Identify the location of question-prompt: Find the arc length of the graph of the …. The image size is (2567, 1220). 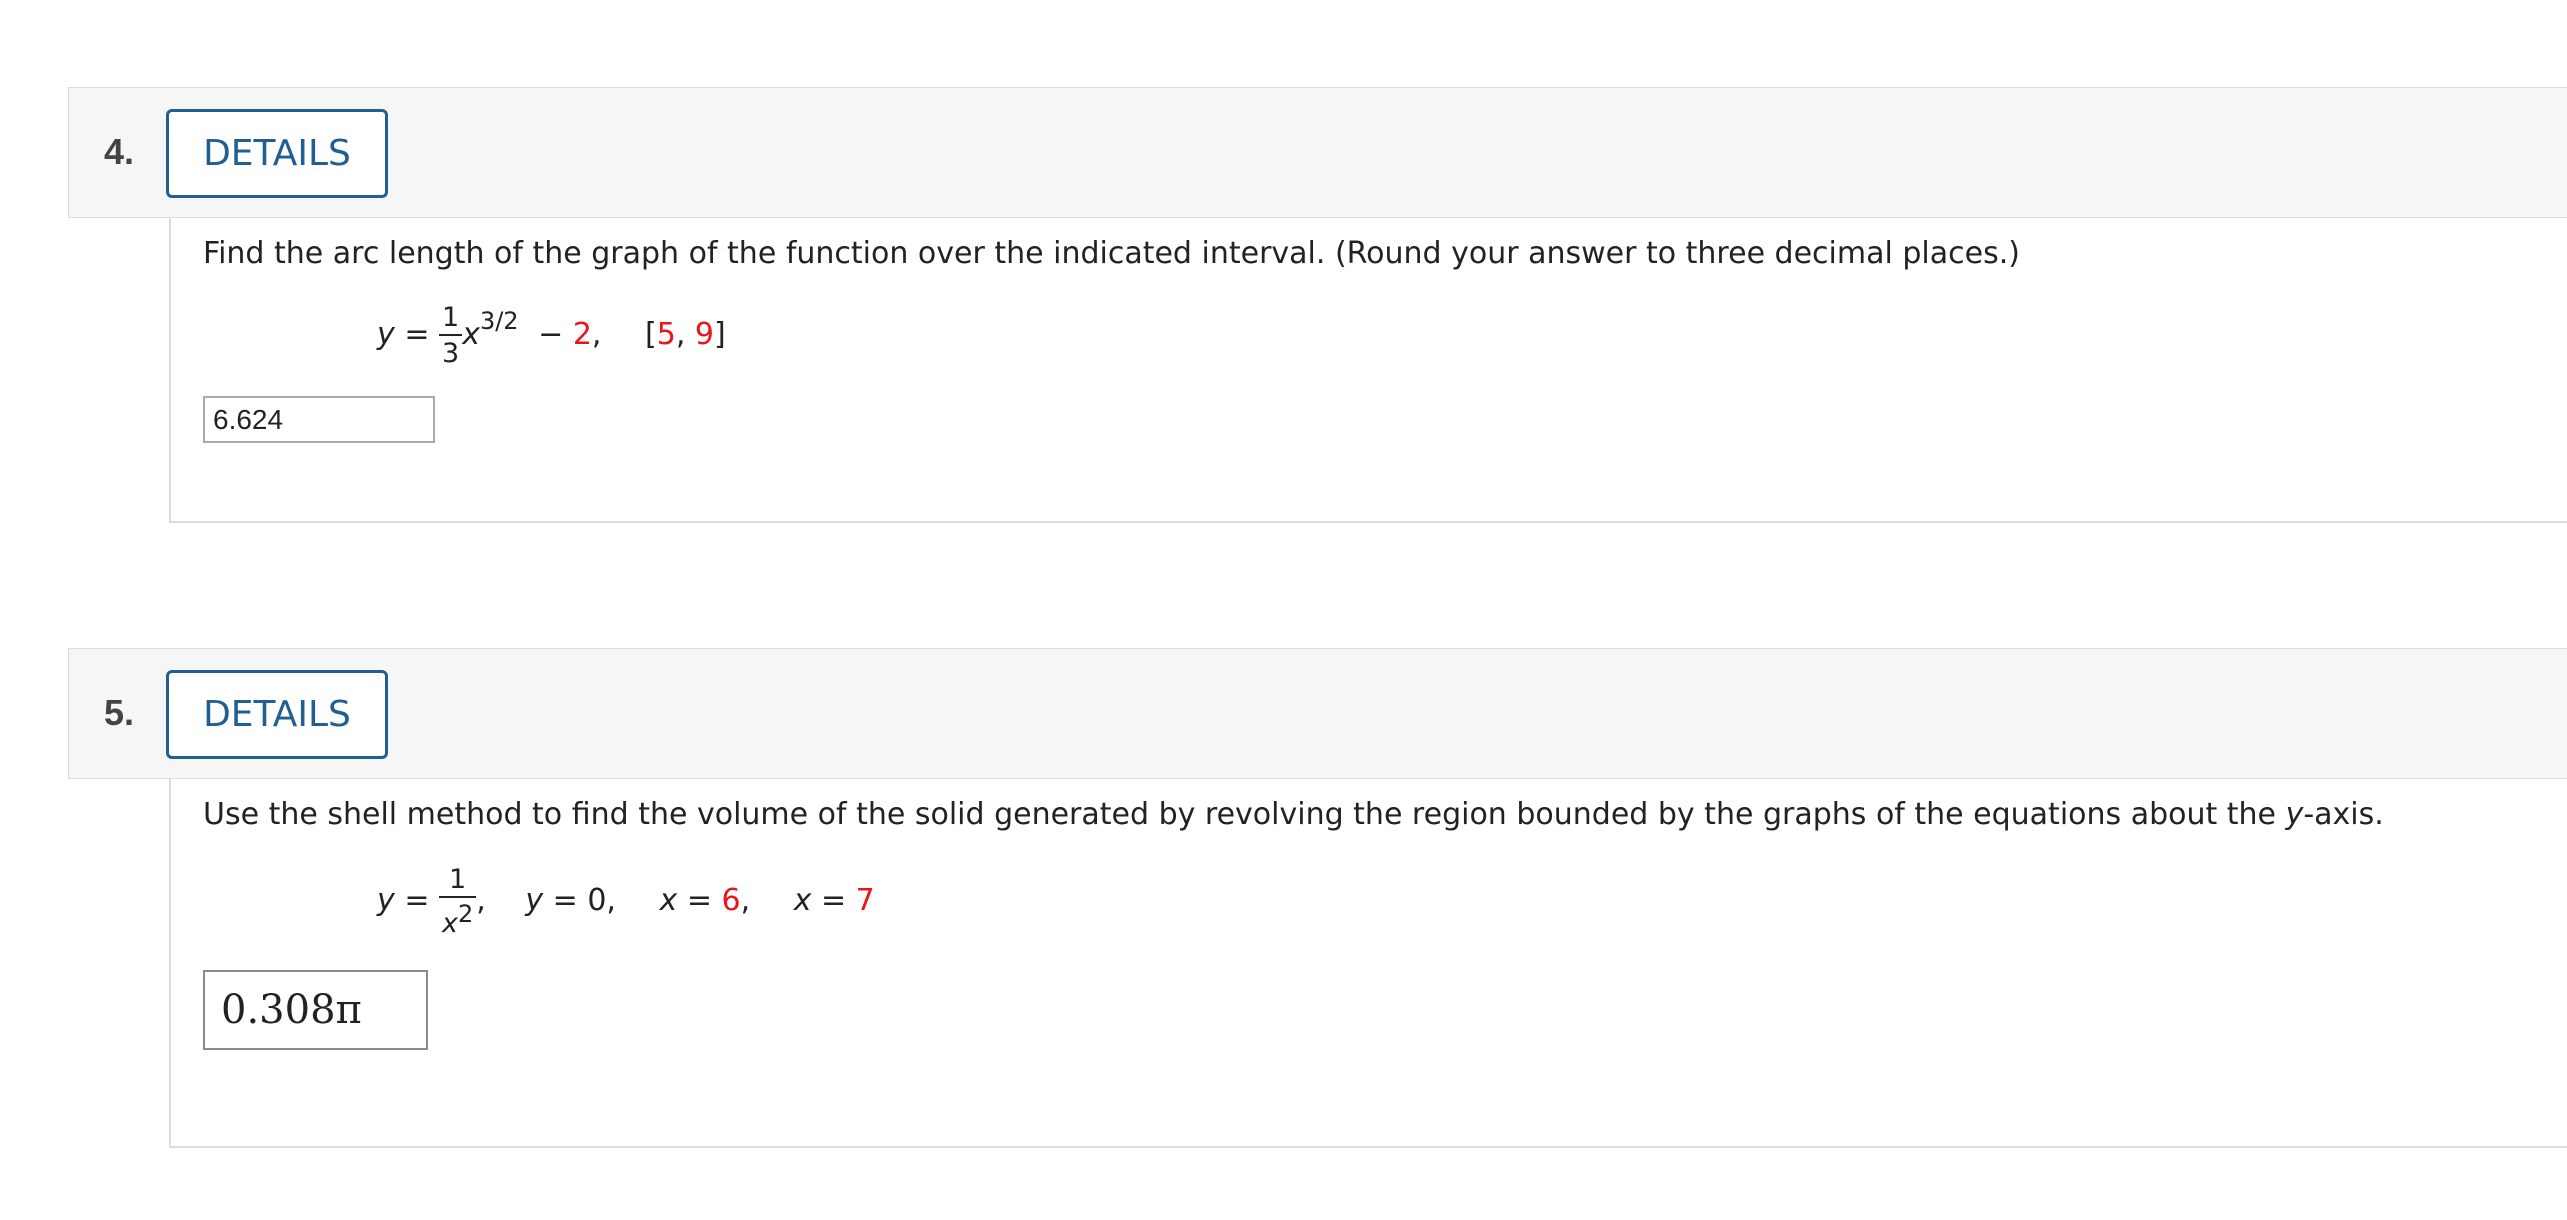
(1111, 253).